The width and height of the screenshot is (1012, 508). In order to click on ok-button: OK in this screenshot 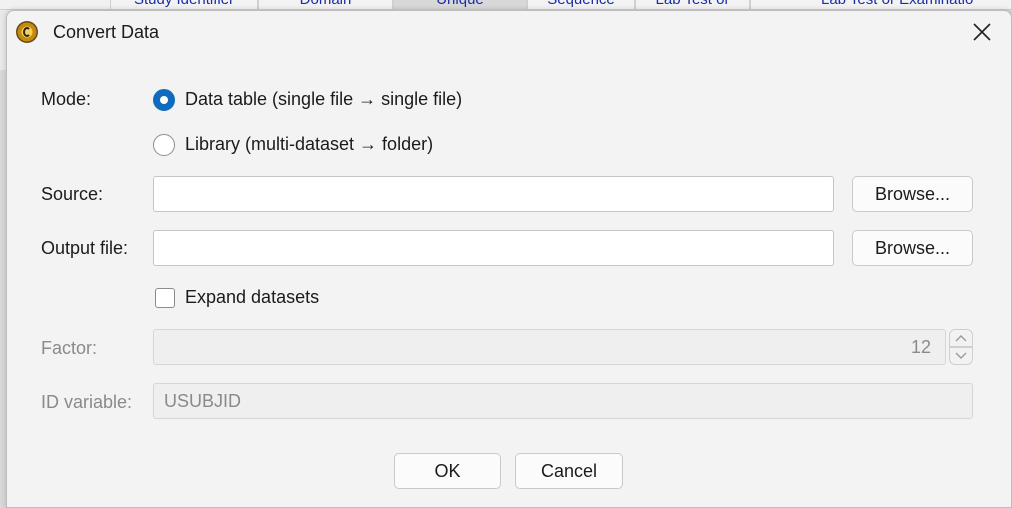, I will do `click(447, 471)`.